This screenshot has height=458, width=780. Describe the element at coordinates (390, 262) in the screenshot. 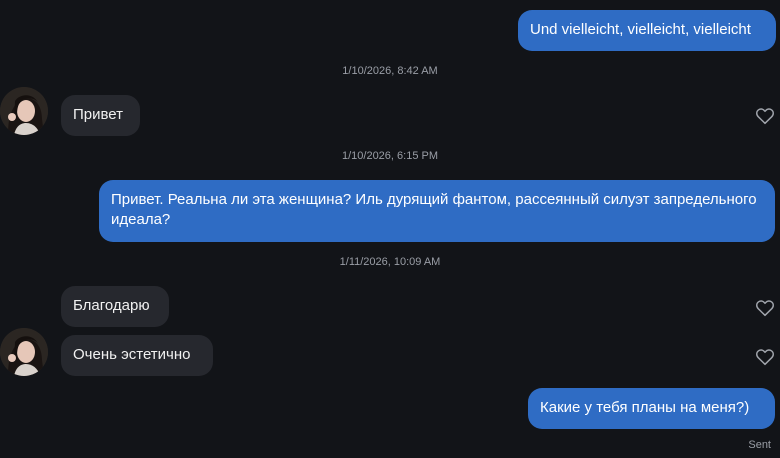

I see `message-timestamp: 1/11/2026, 10:09 AM` at that location.